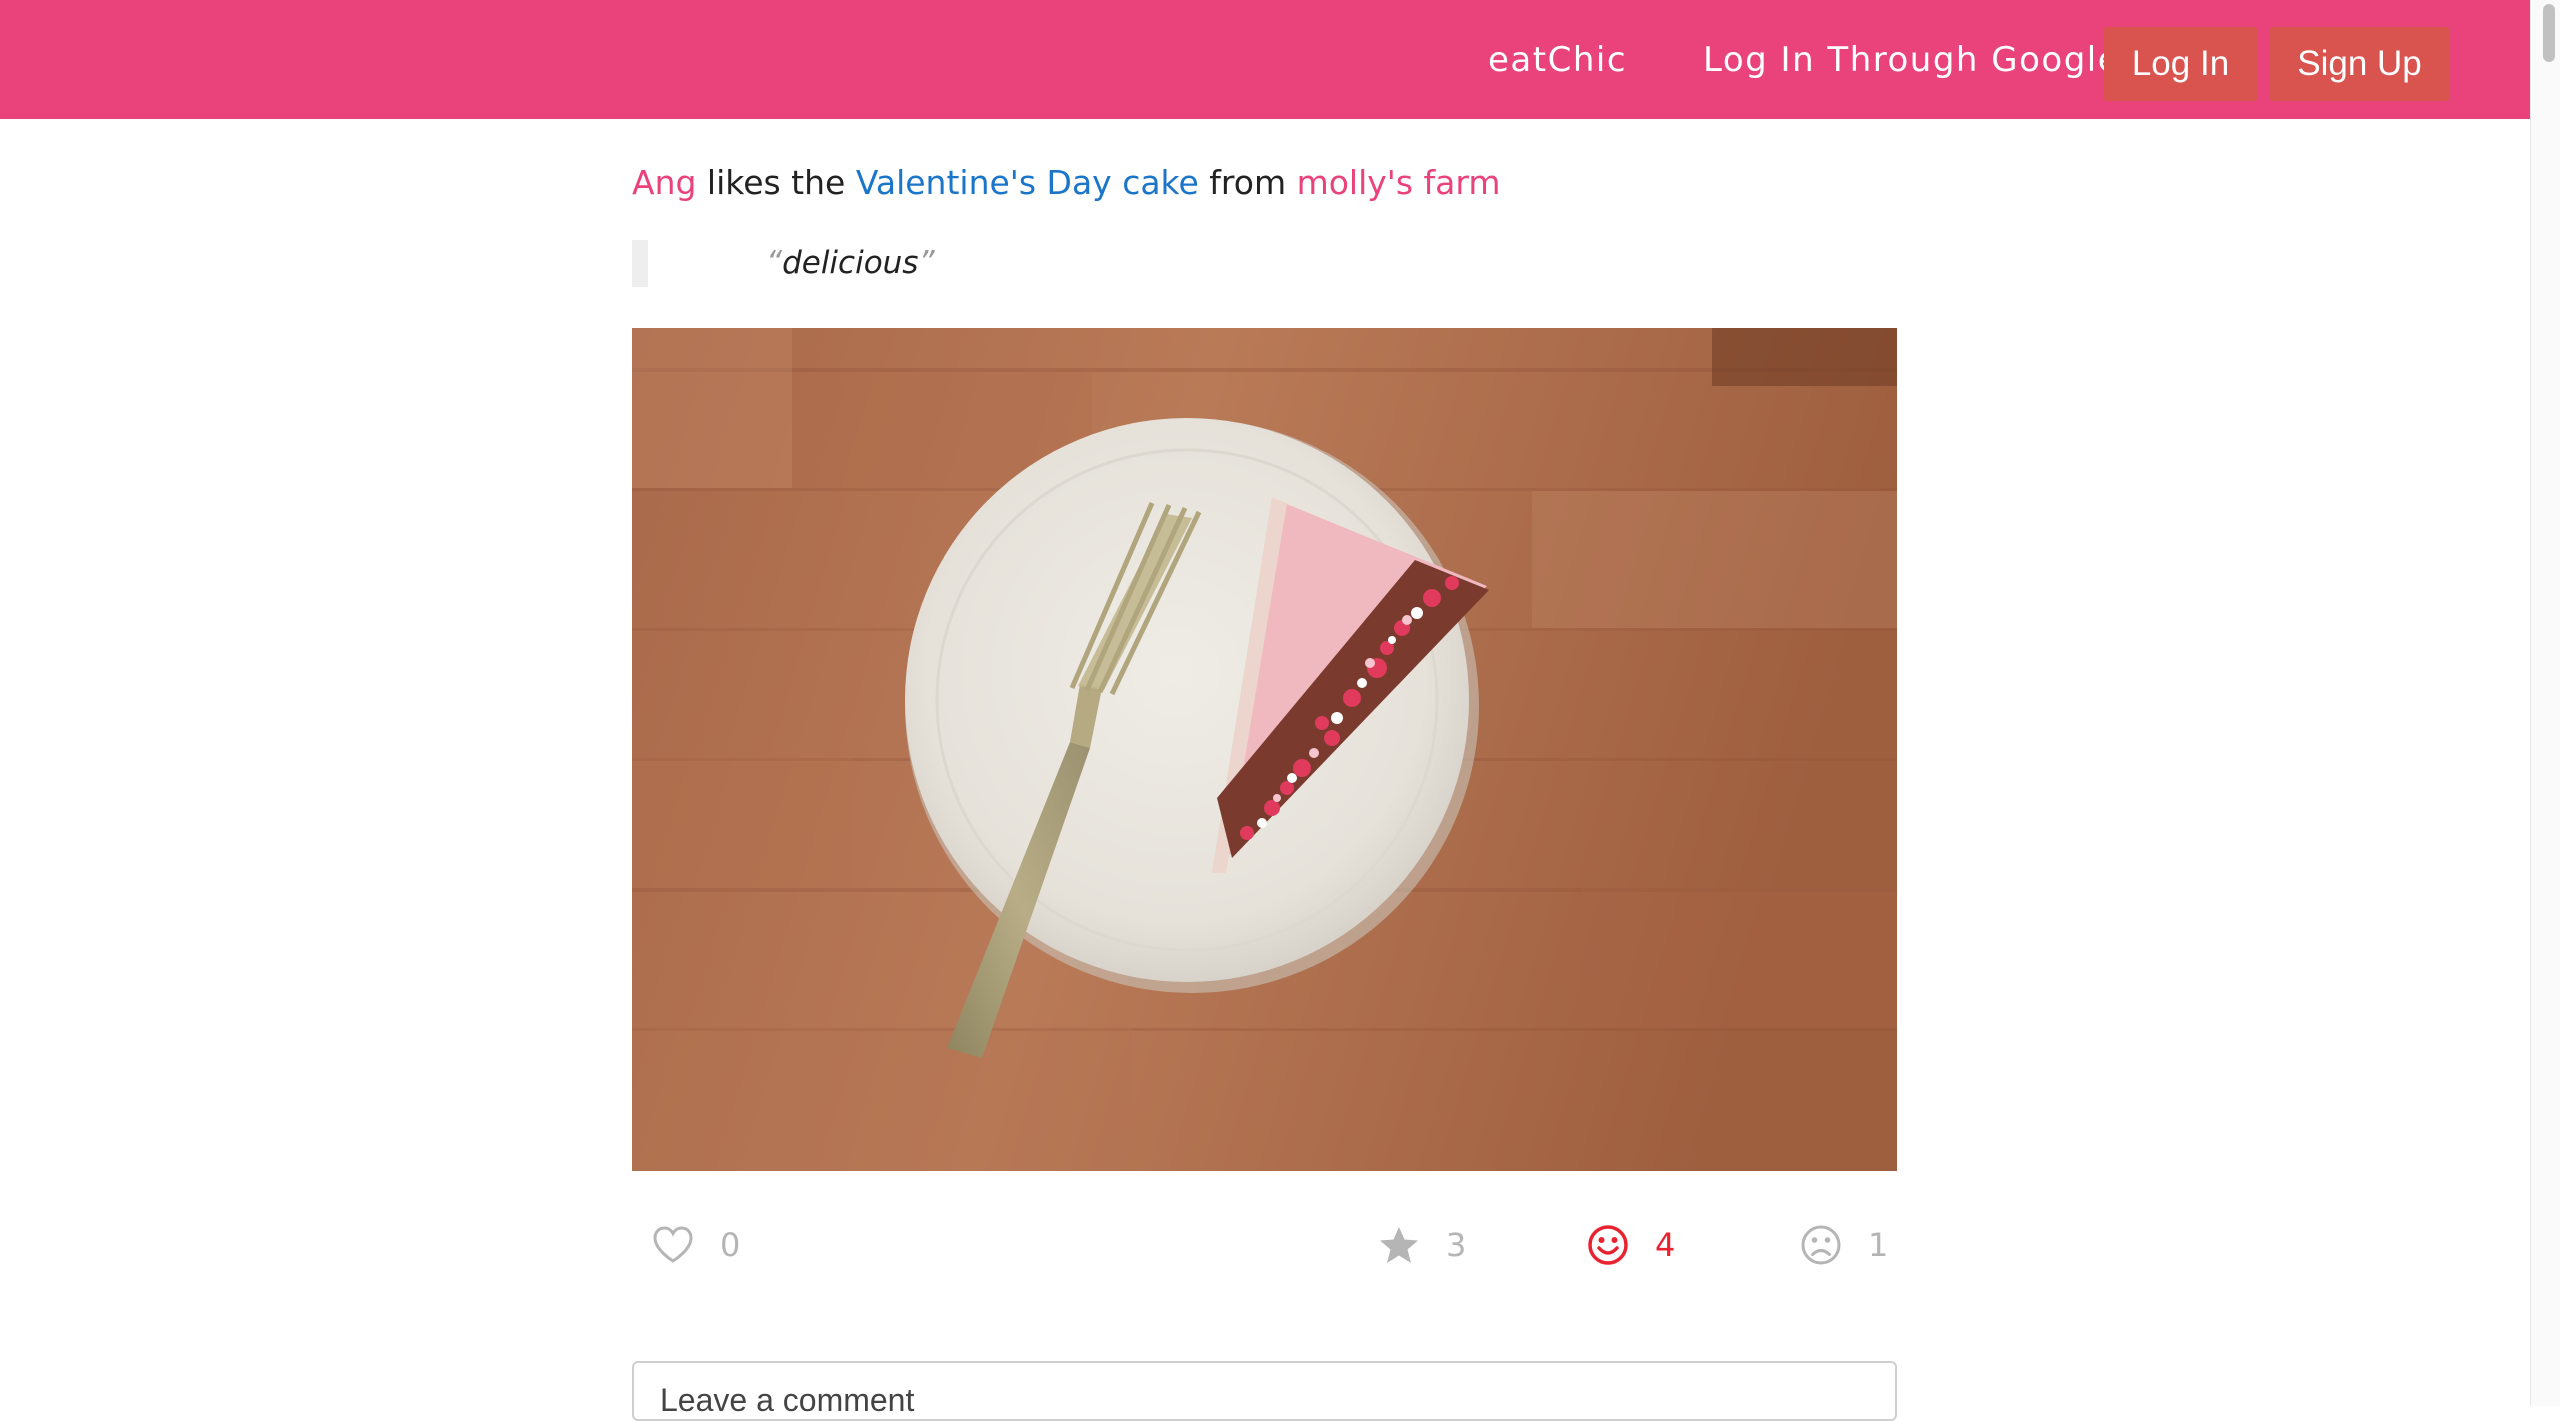  Describe the element at coordinates (1631, 1245) in the screenshot. I see `happy-reaction: 4` at that location.